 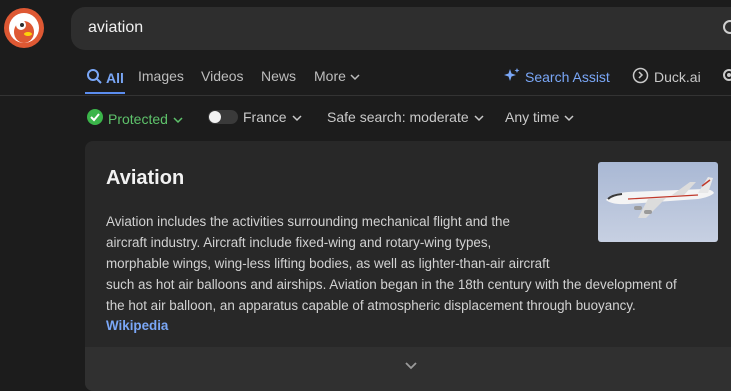 I want to click on safe-search-label: Safe search: moderate, so click(x=398, y=117).